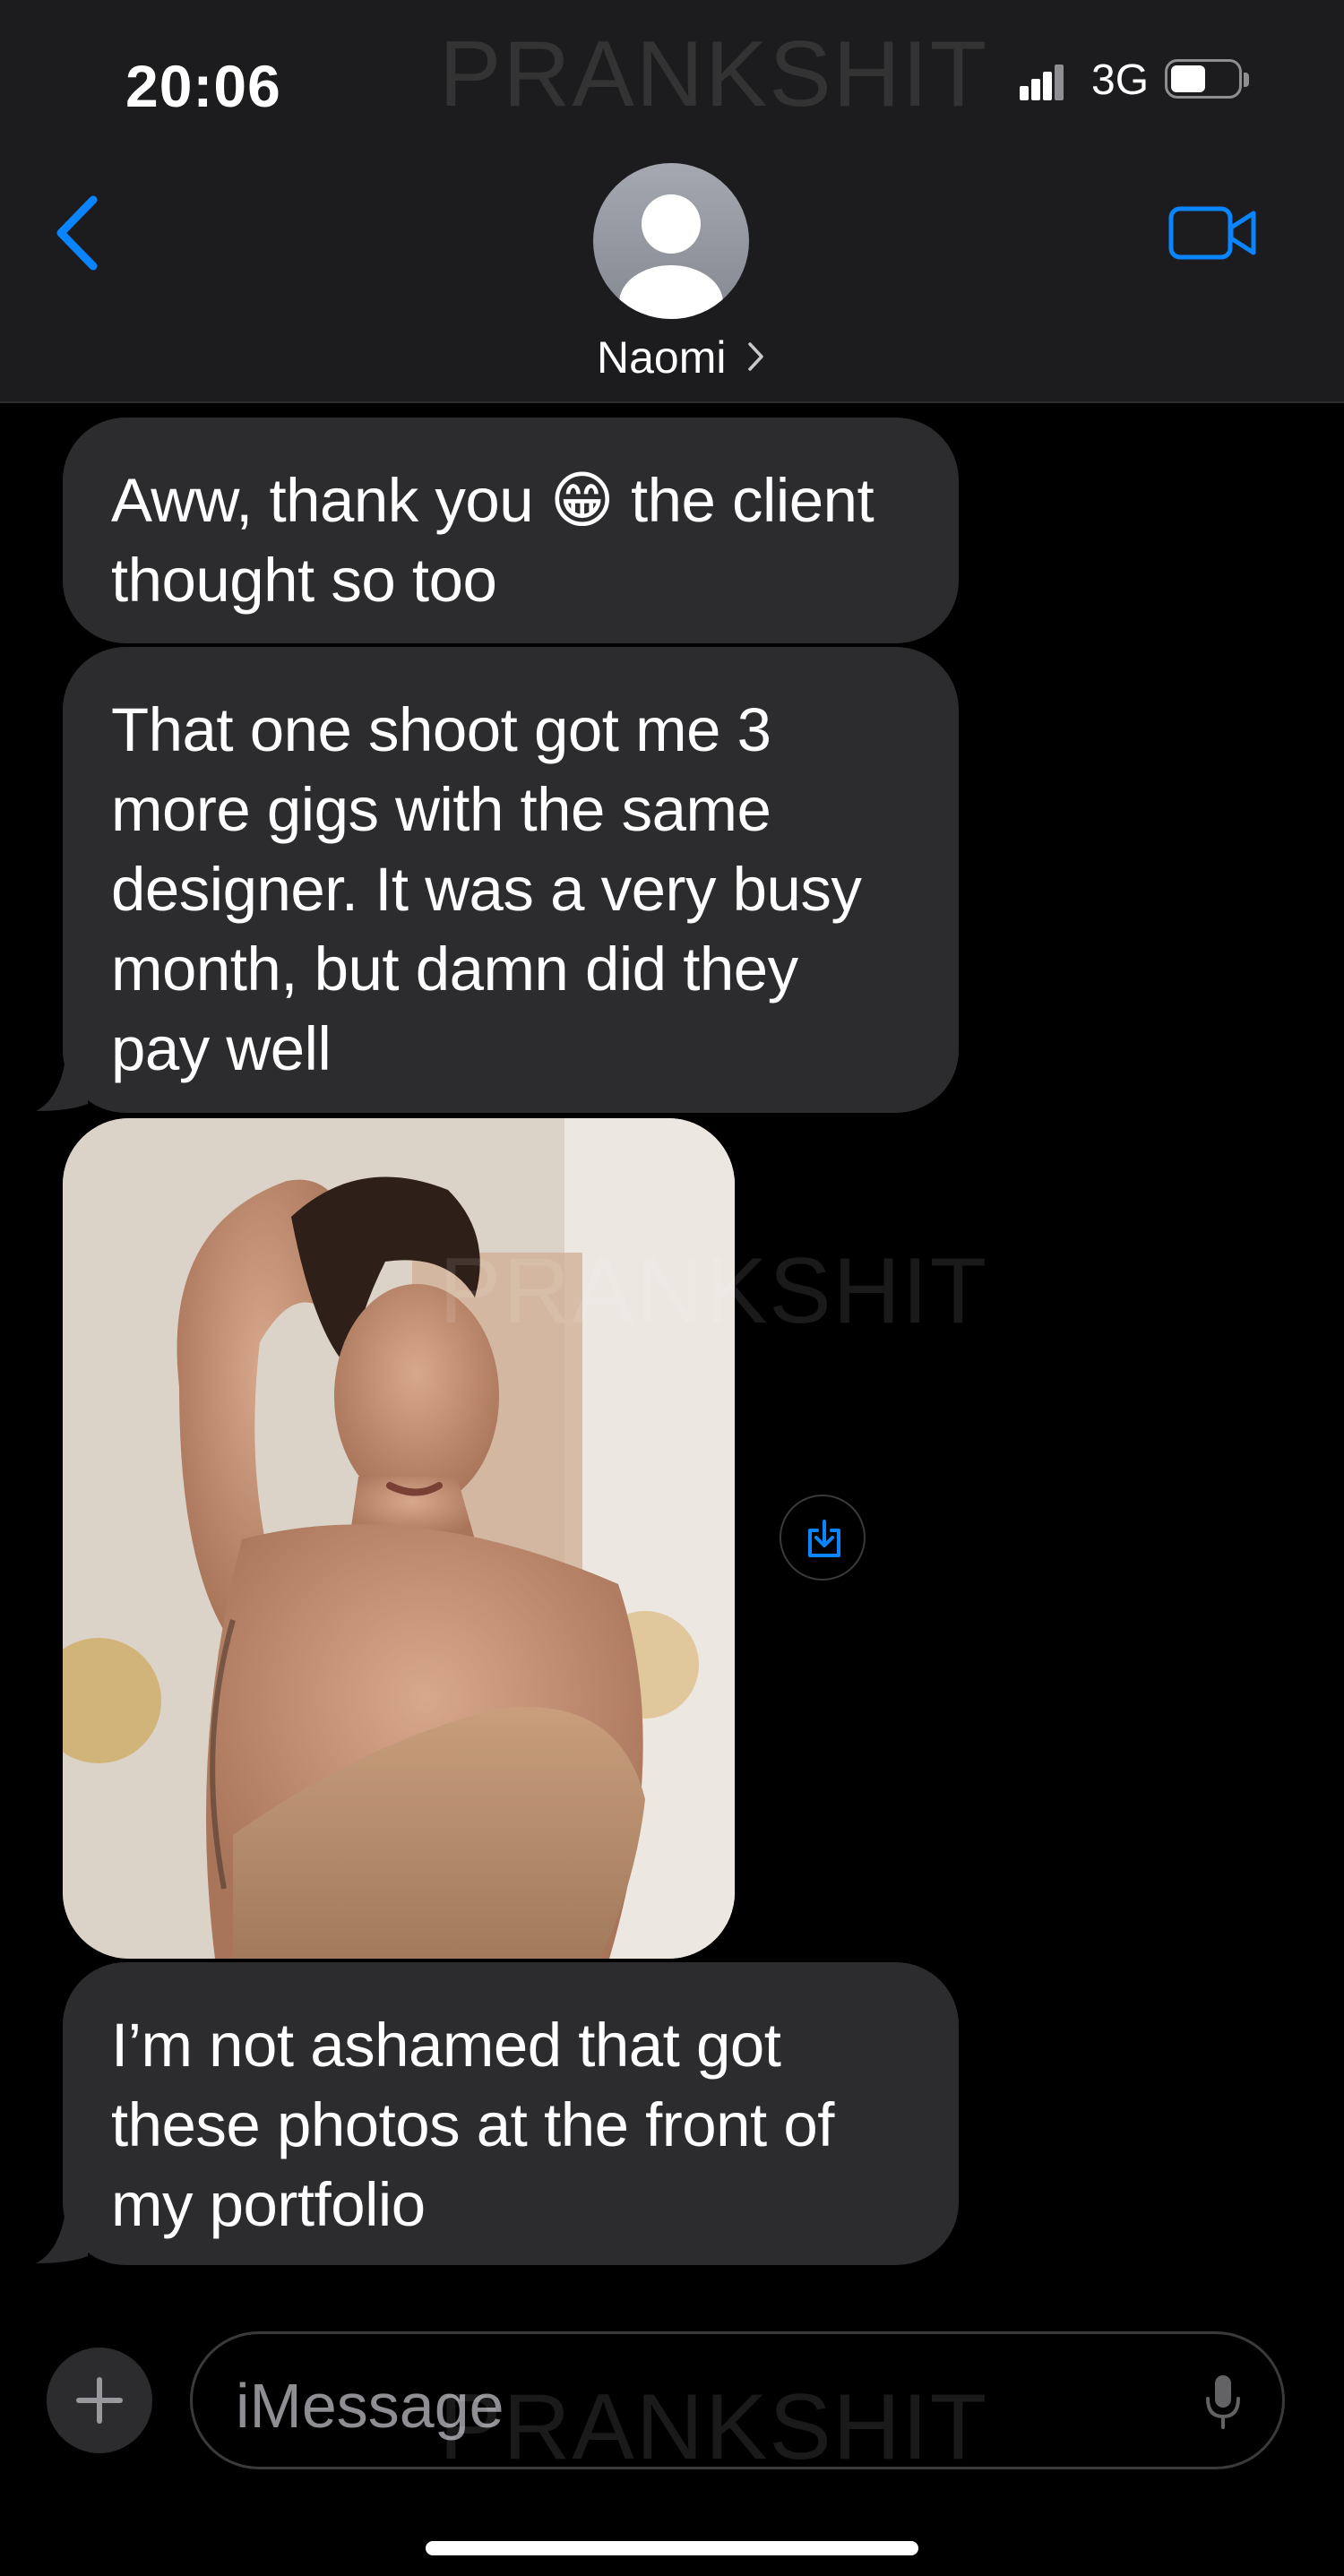 The width and height of the screenshot is (1344, 2576). What do you see at coordinates (1042, 80) in the screenshot?
I see `signal-strength-icon` at bounding box center [1042, 80].